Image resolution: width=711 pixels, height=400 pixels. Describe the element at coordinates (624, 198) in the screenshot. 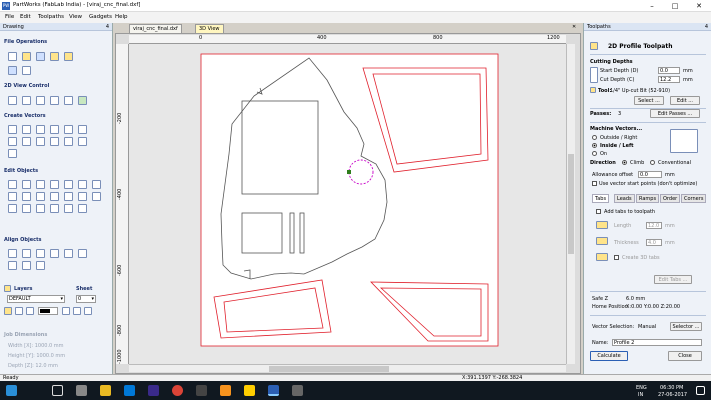

I see `subtab-leads: Leads` at that location.